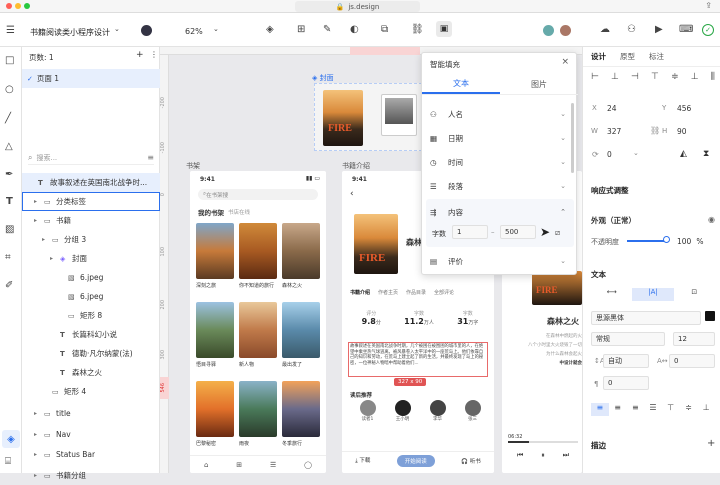  Describe the element at coordinates (91, 475) in the screenshot. I see `layer-item: ▸ ▭ 书籍分组` at that location.